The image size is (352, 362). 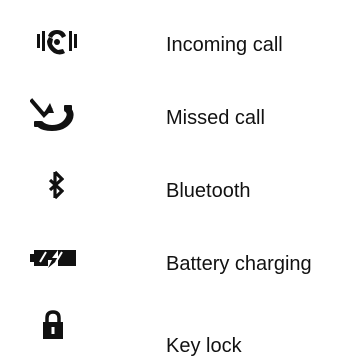 I want to click on legend-row-incoming-call: Incoming call, so click(x=176, y=42).